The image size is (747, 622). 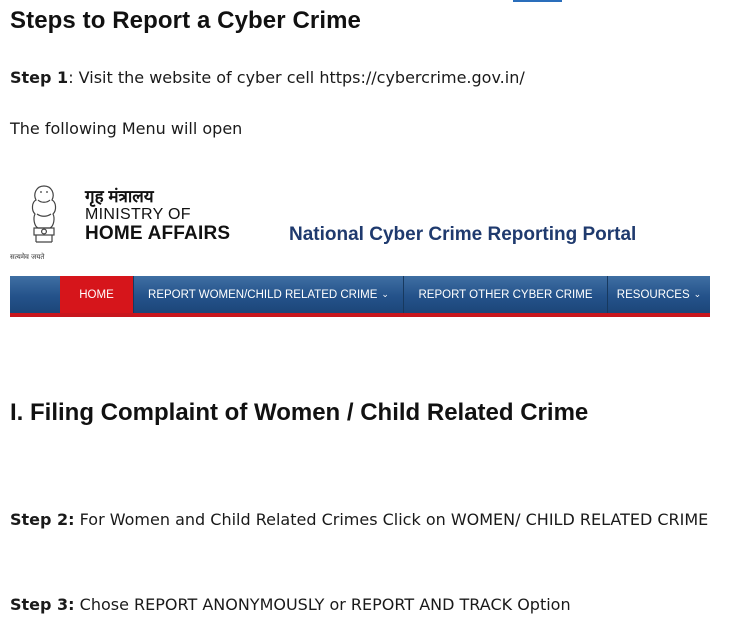 I want to click on emblem-caption: सत्यमेव जयते, so click(x=27, y=257).